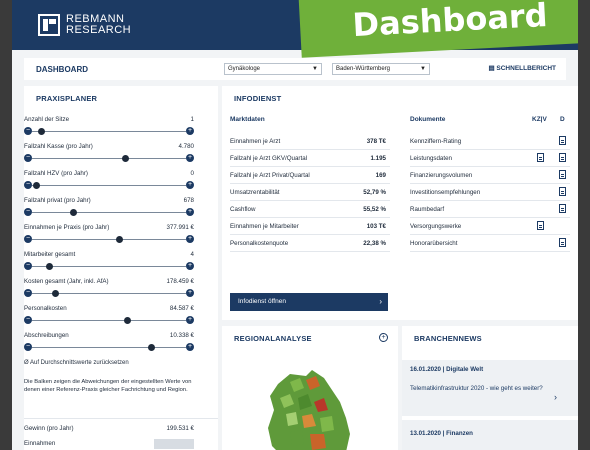 Image resolution: width=590 pixels, height=450 pixels. I want to click on region-select: Baden-Württemberg ▼, so click(381, 69).